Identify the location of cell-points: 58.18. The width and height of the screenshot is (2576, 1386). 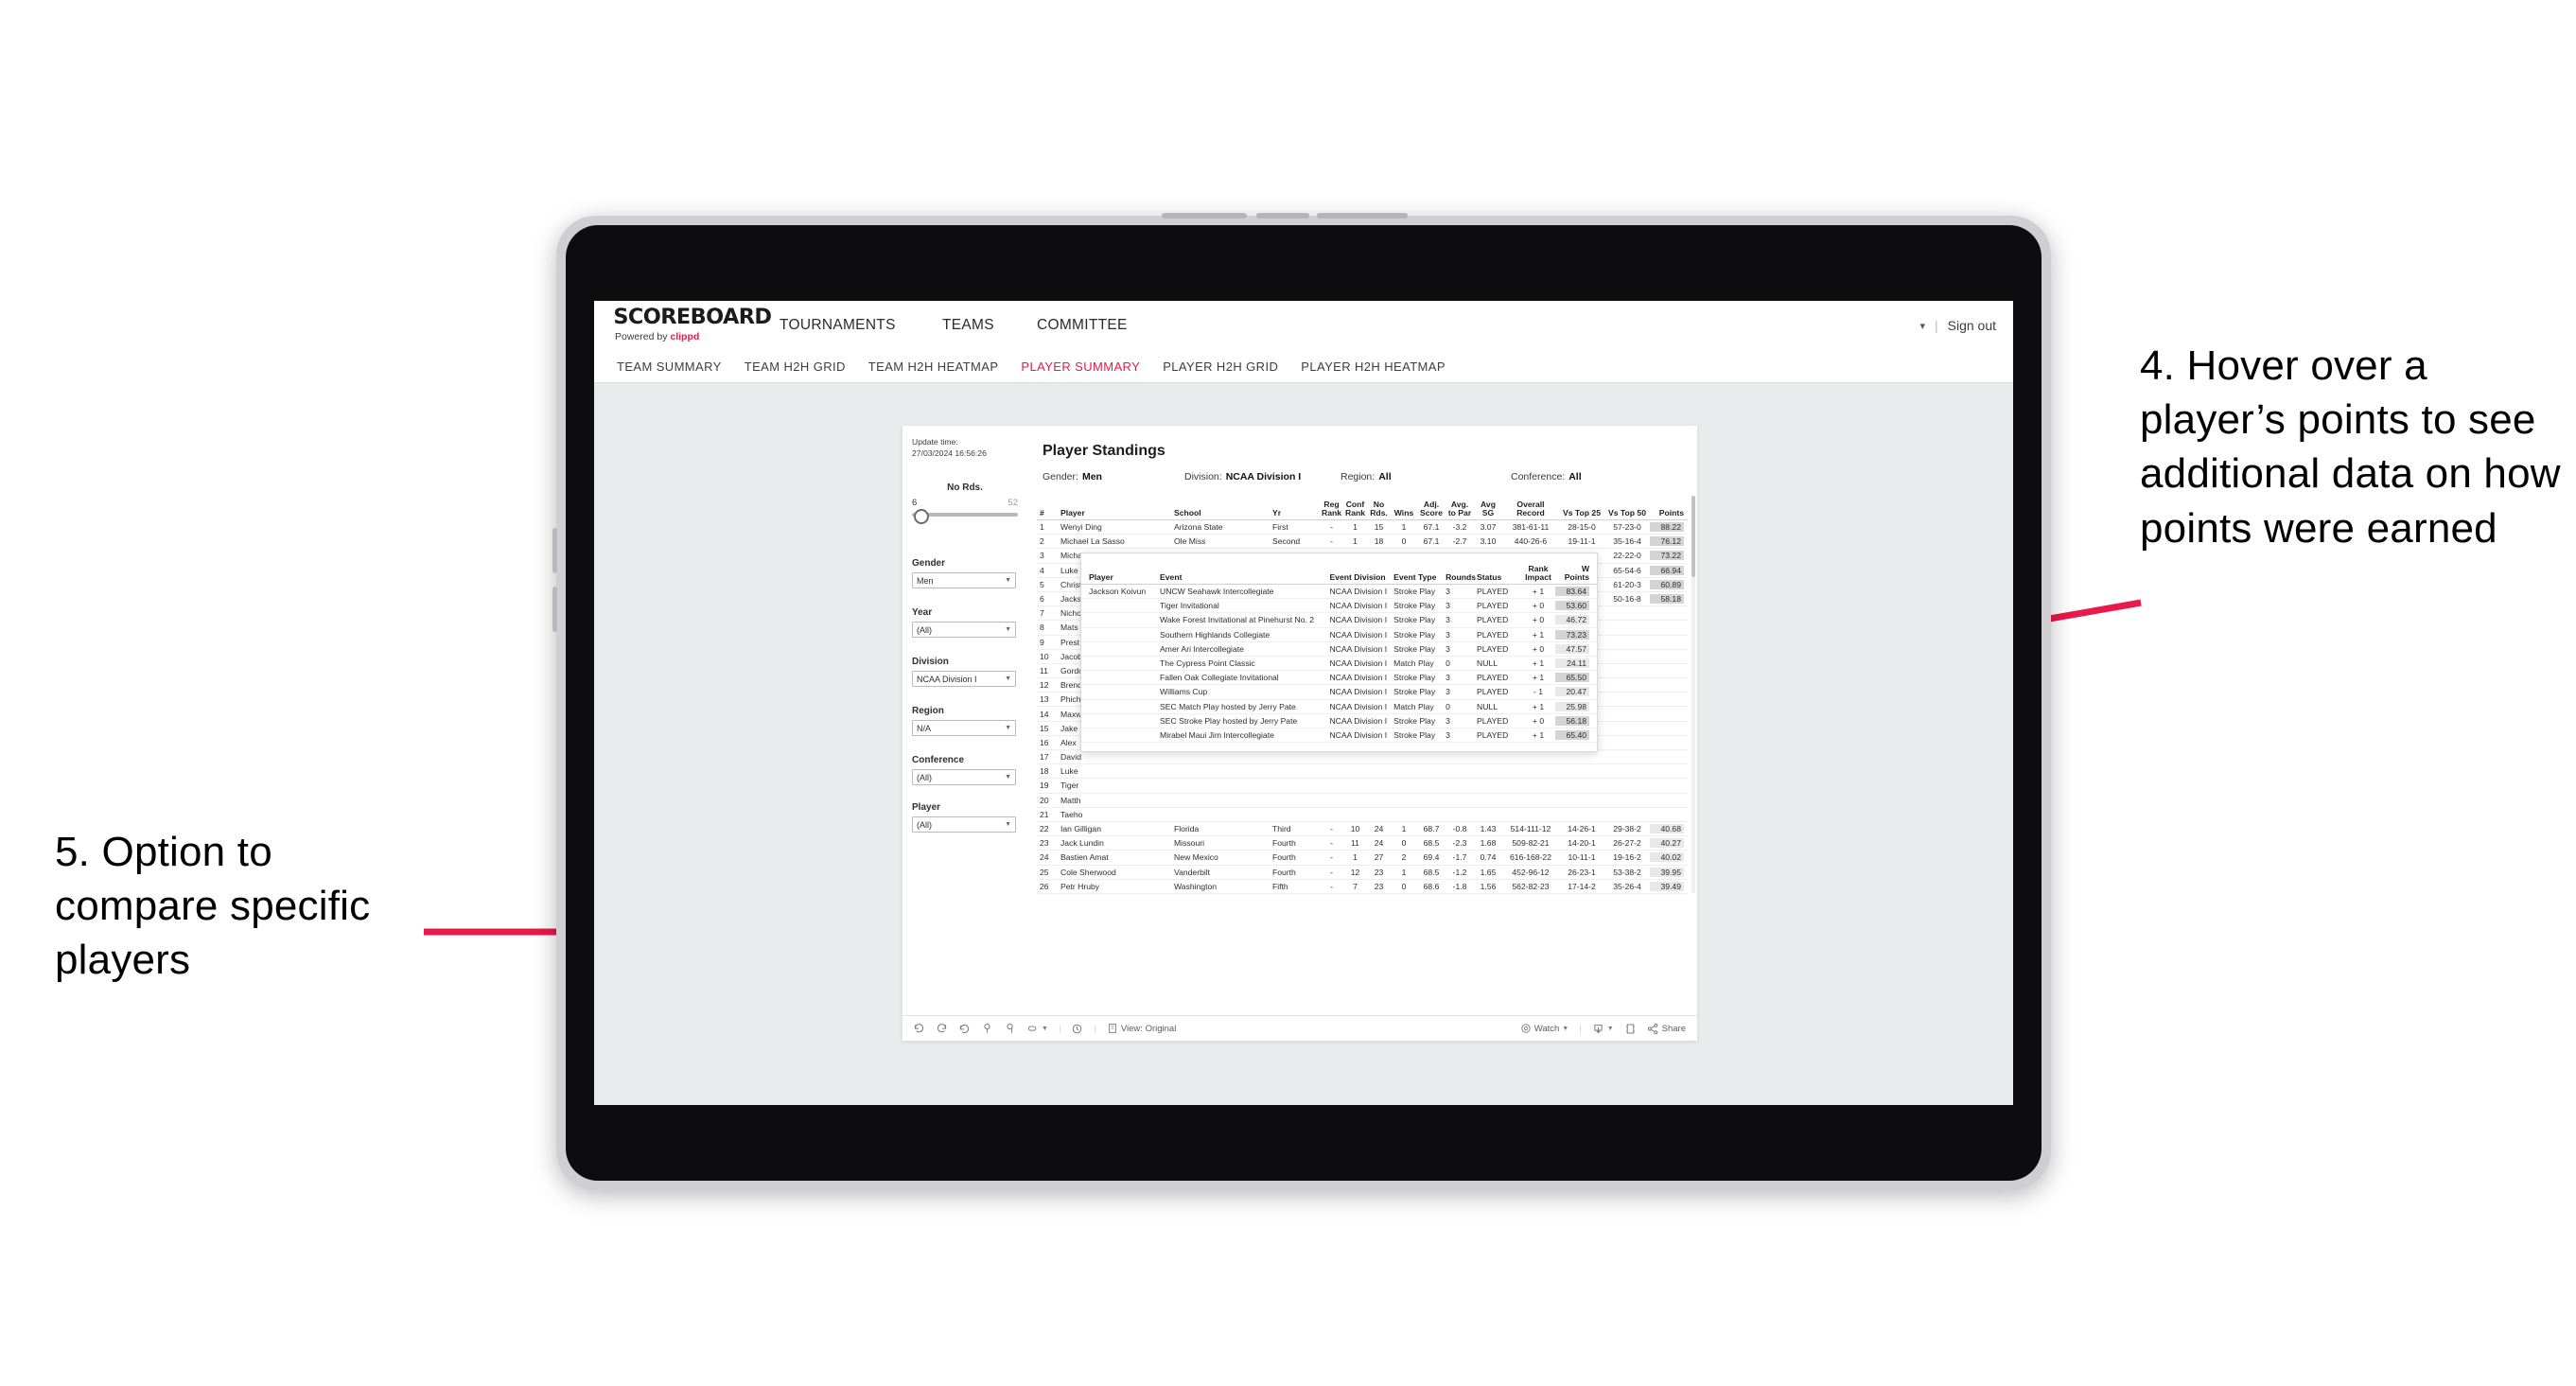
(1669, 599).